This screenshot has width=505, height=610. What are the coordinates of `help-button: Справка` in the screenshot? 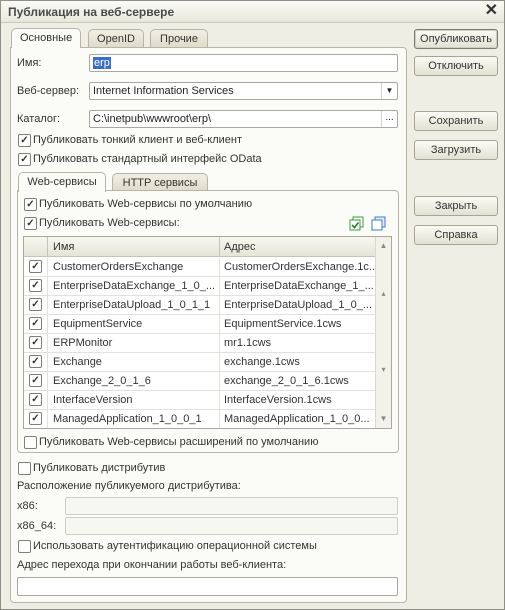 It's located at (456, 235).